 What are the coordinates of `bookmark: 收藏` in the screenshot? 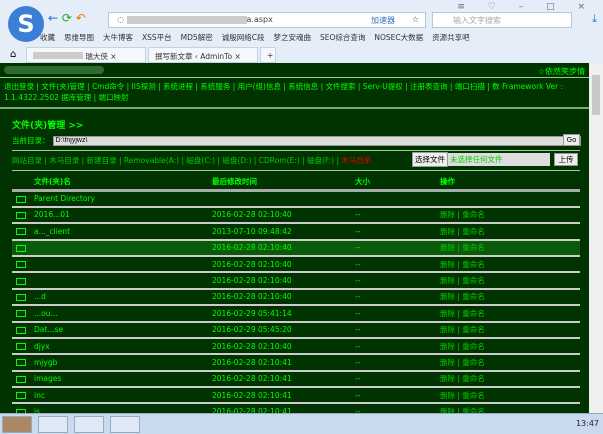 It's located at (47, 37).